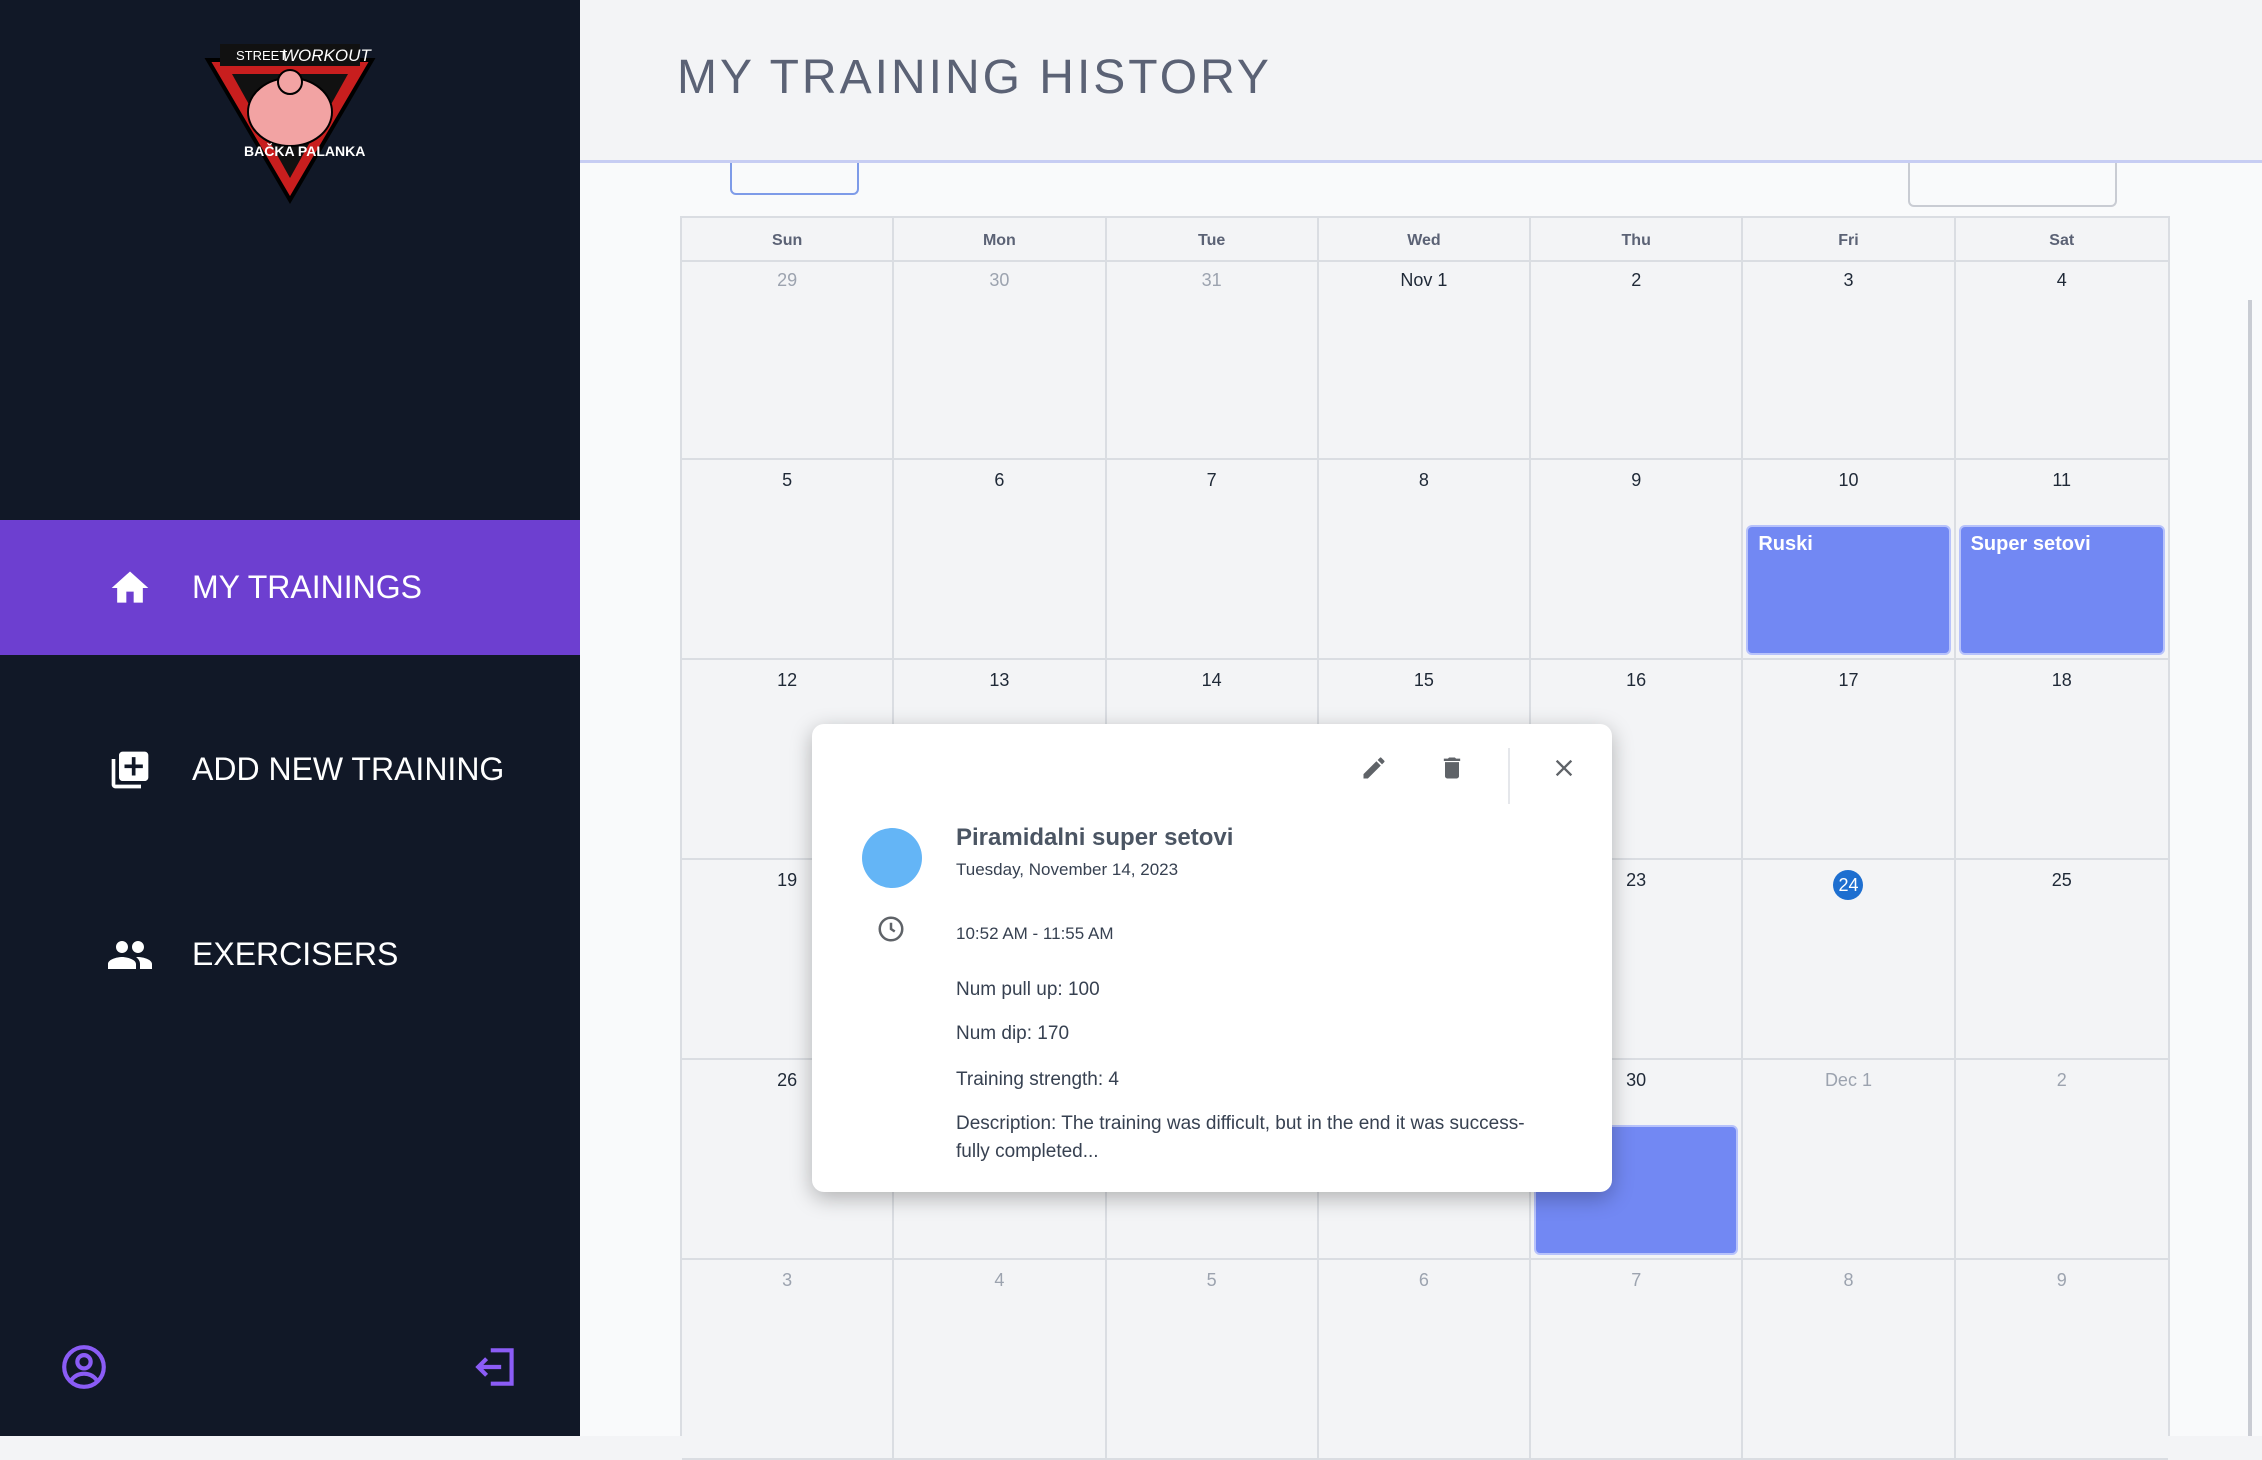 This screenshot has width=2262, height=1460. Describe the element at coordinates (304, 150) in the screenshot. I see `logo-text-city: BAČKA PALANKA` at that location.